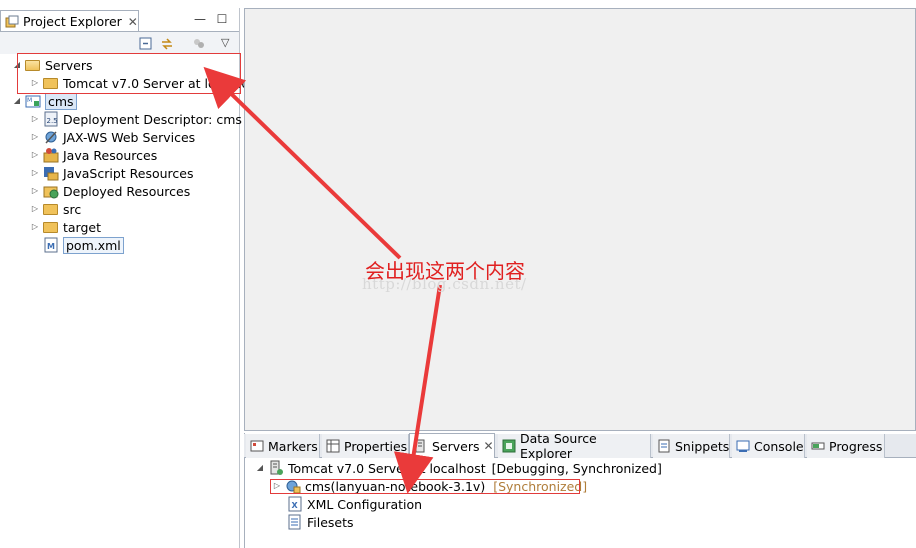  I want to click on arrow-to-module, so click(417, 389).